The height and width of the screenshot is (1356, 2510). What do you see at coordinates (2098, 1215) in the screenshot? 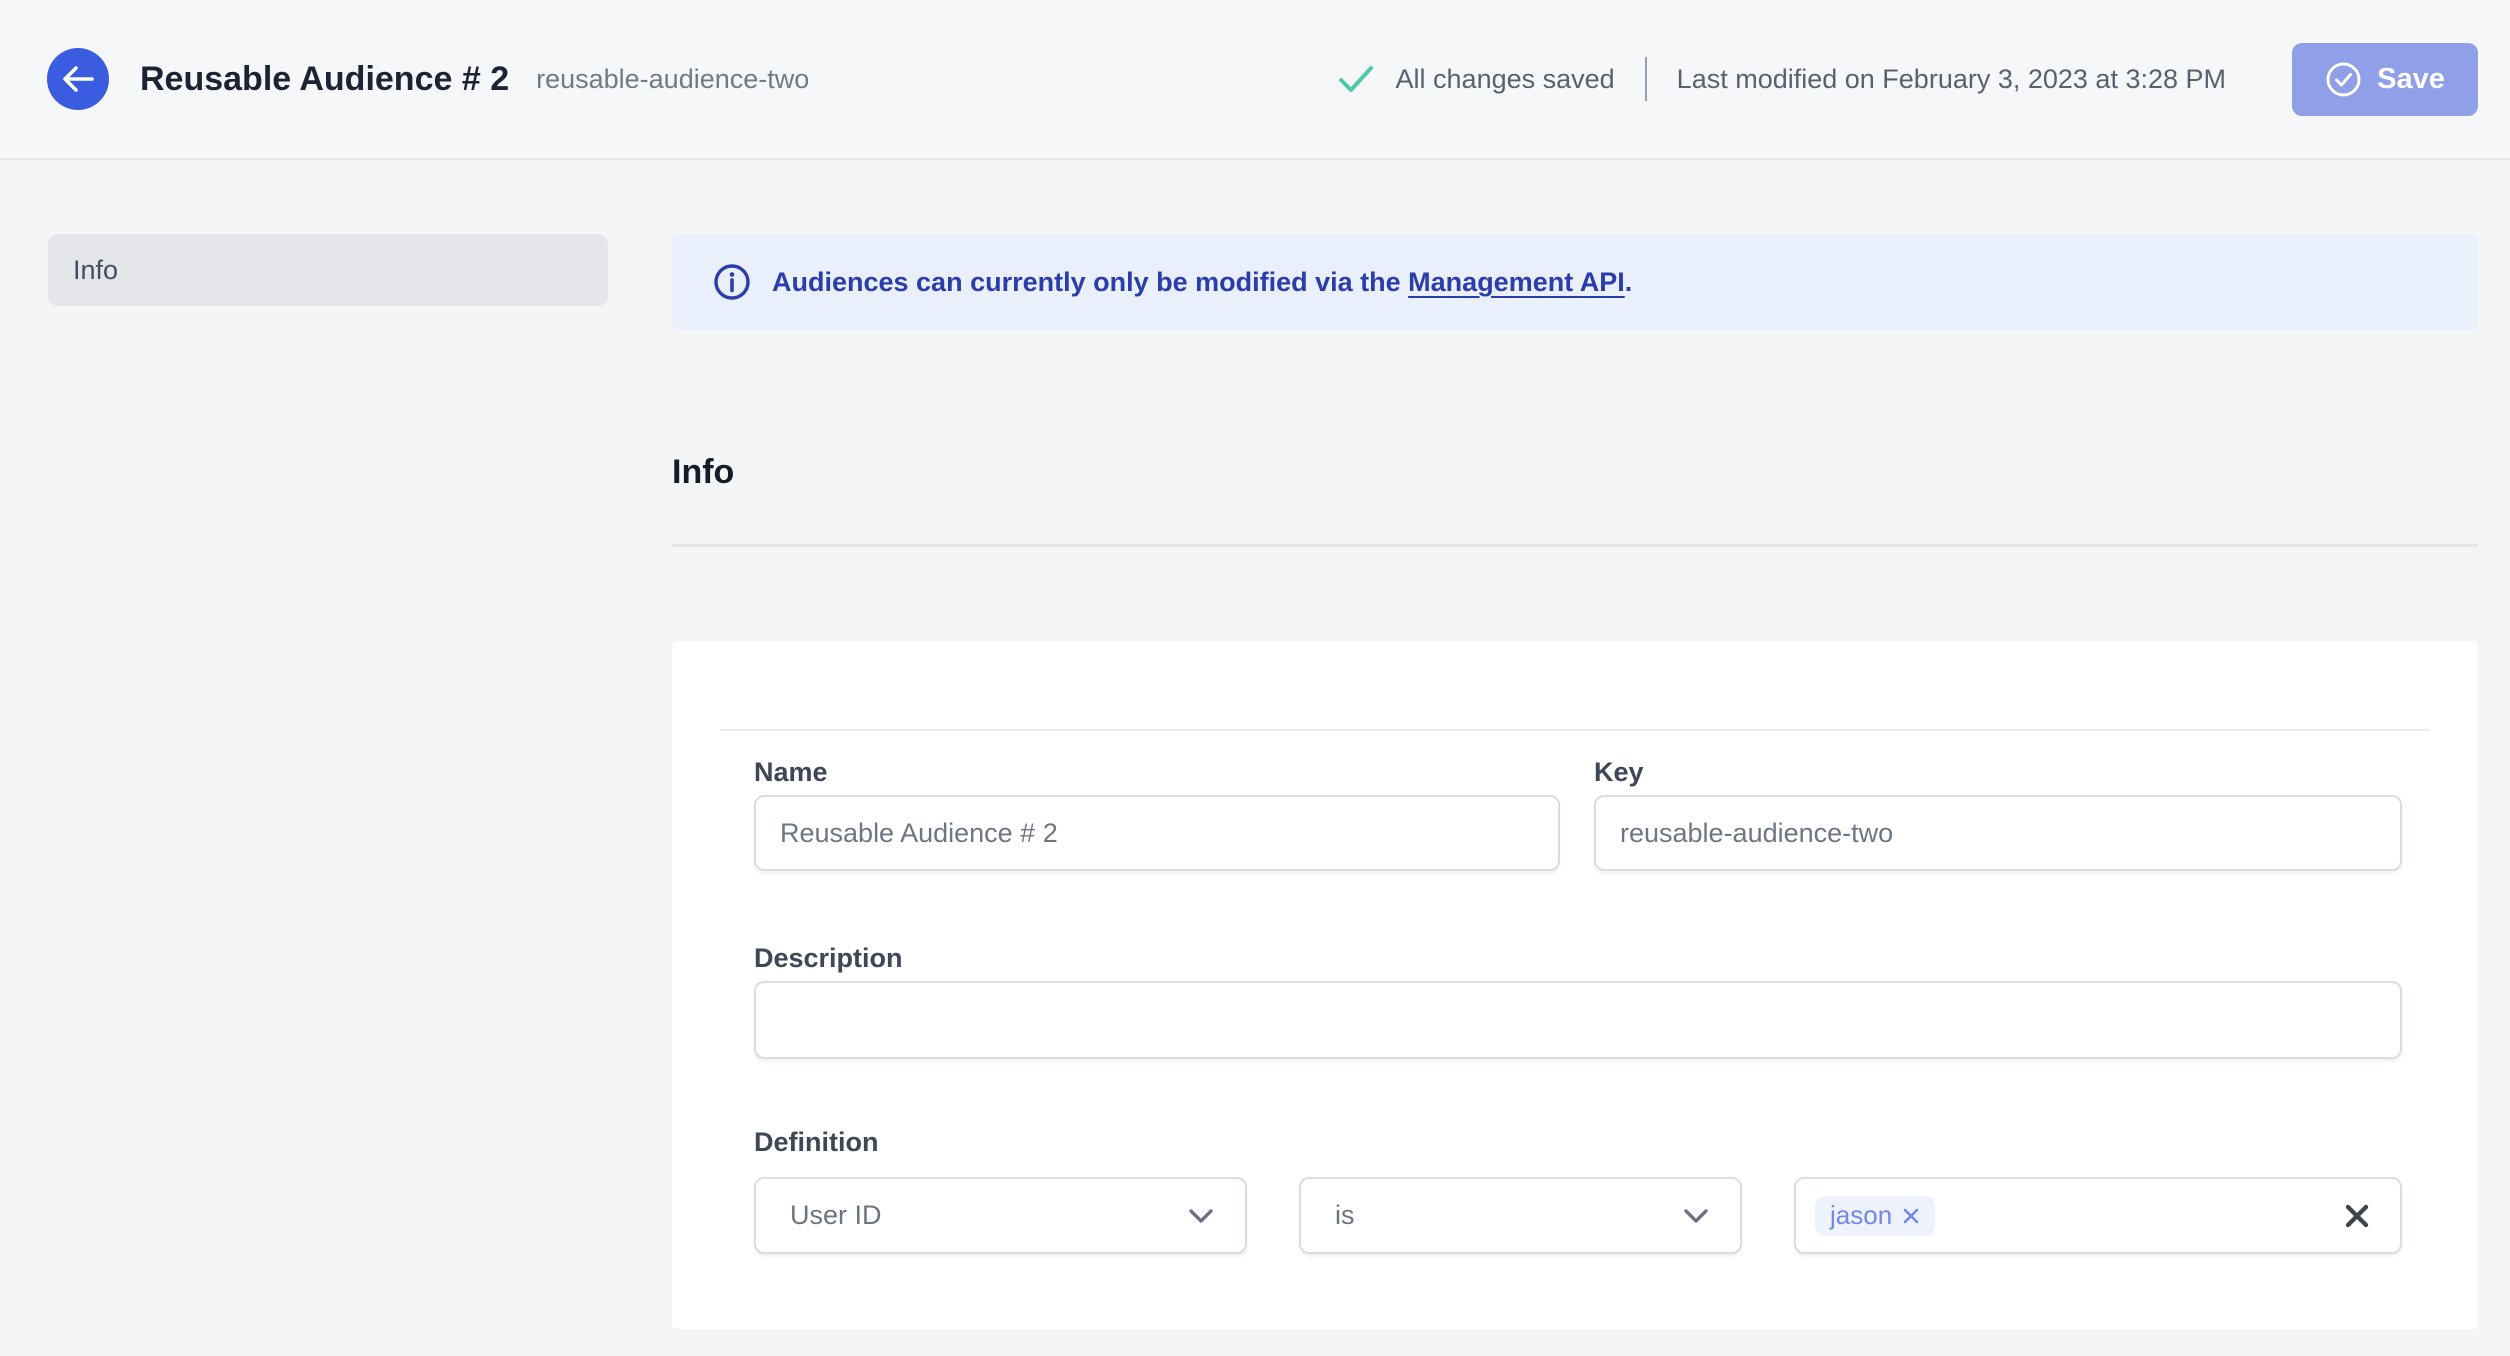
I see `definition-values-input: jason` at bounding box center [2098, 1215].